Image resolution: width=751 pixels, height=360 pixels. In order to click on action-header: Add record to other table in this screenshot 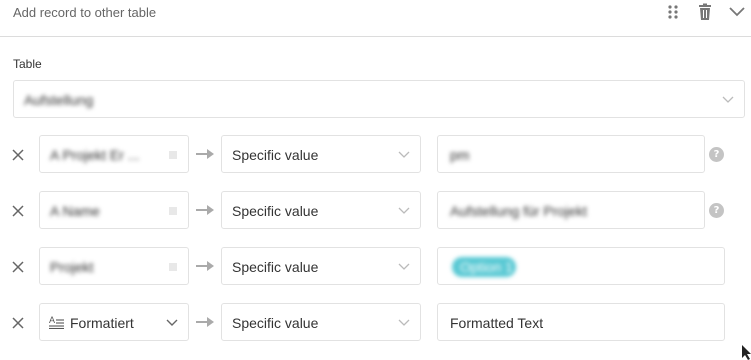, I will do `click(375, 18)`.